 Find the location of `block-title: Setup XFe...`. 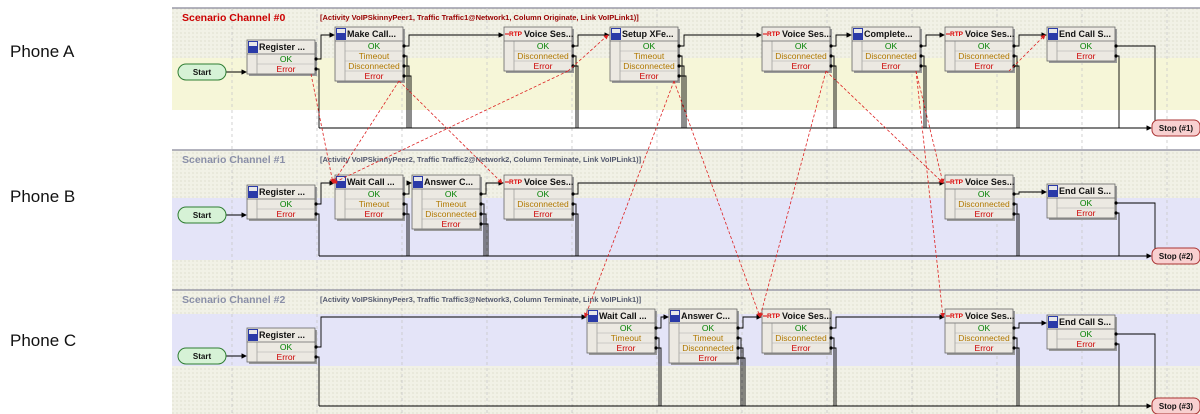

block-title: Setup XFe... is located at coordinates (648, 34).